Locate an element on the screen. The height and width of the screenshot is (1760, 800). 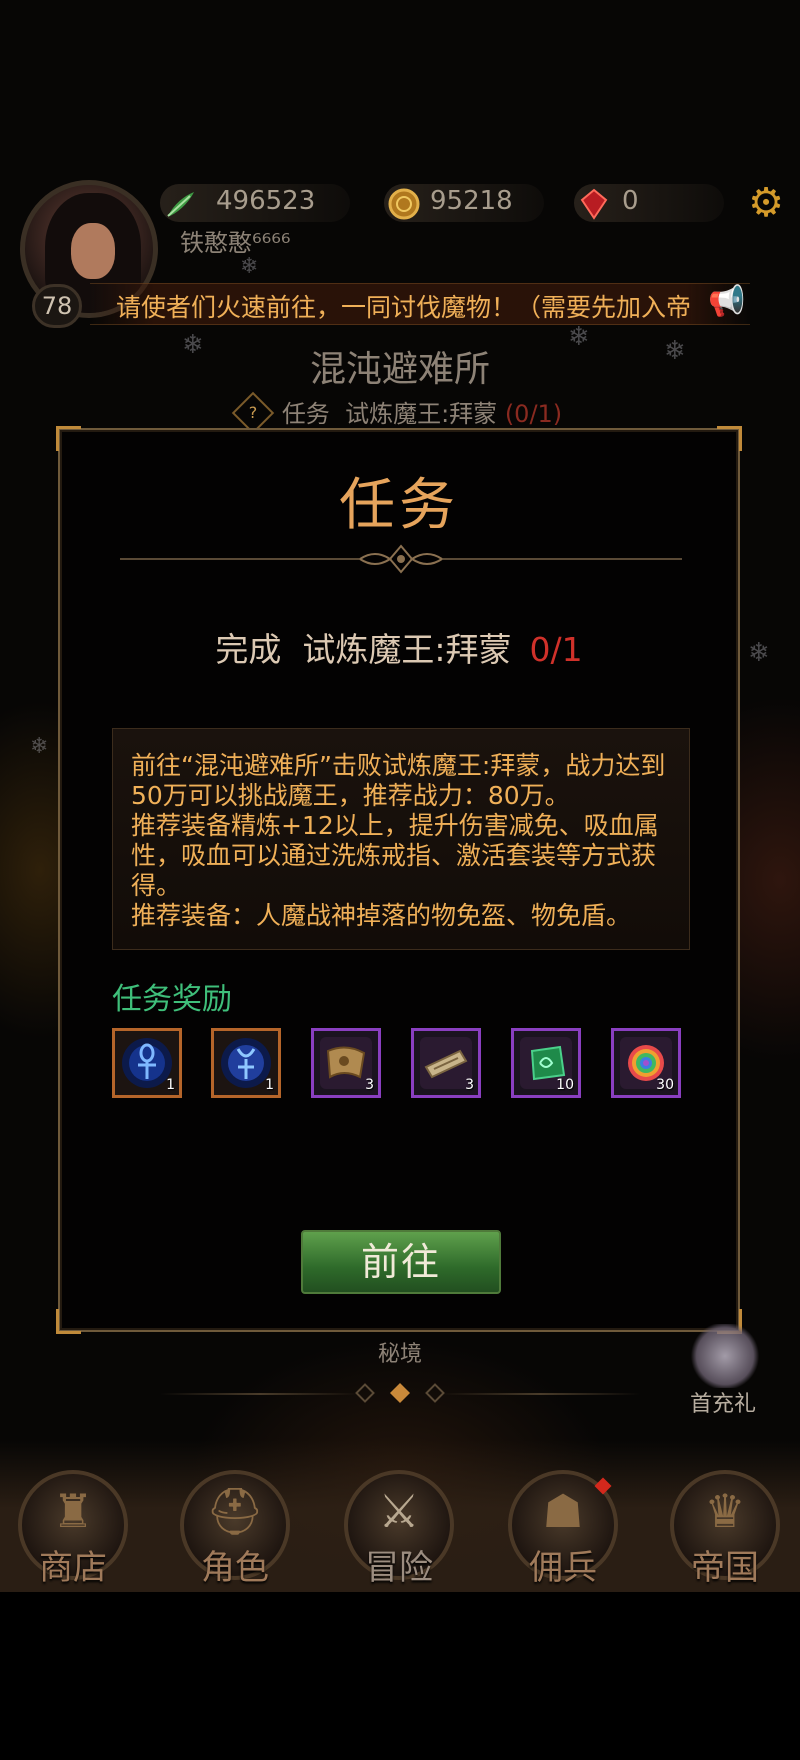
dialog-title: 任务 is located at coordinates (399, 505).